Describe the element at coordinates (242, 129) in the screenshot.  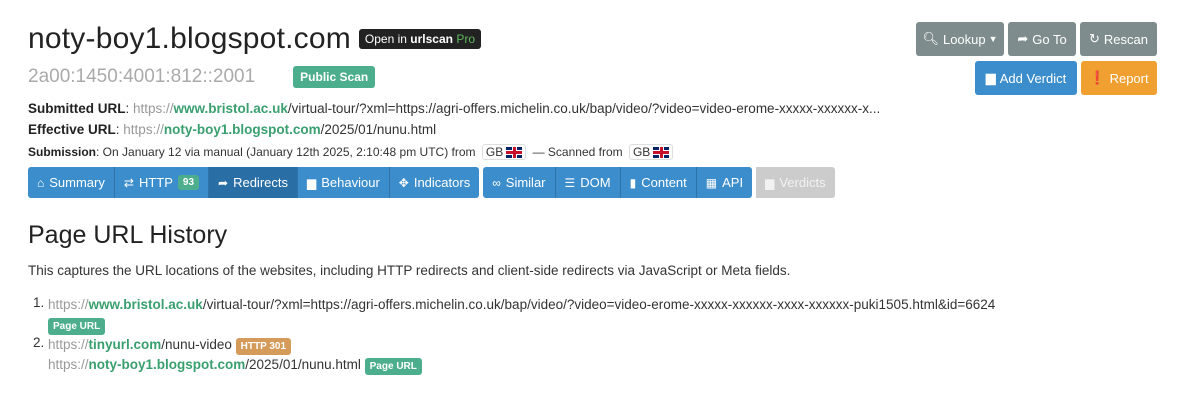
I see `effective-host-link: noty-boy1.blogspot.com` at that location.